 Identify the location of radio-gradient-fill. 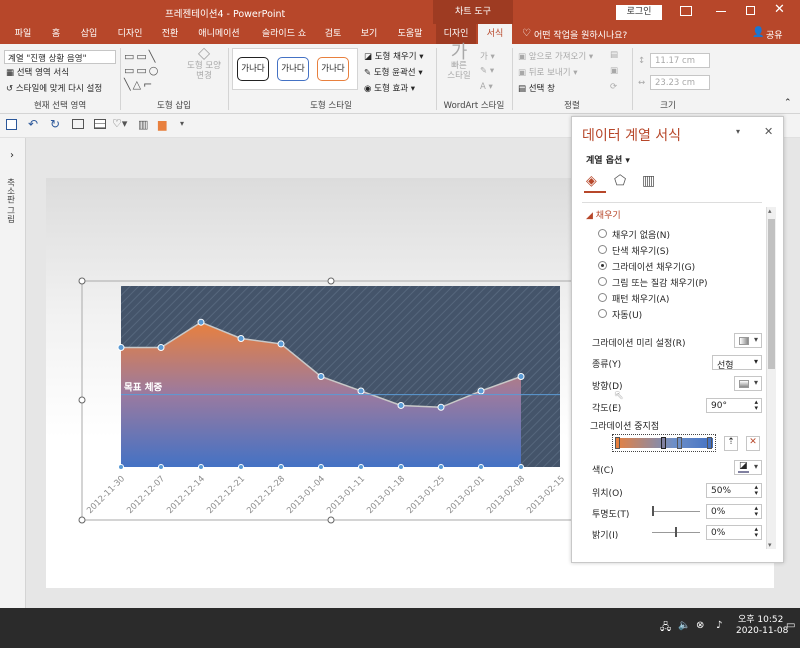
(602, 265).